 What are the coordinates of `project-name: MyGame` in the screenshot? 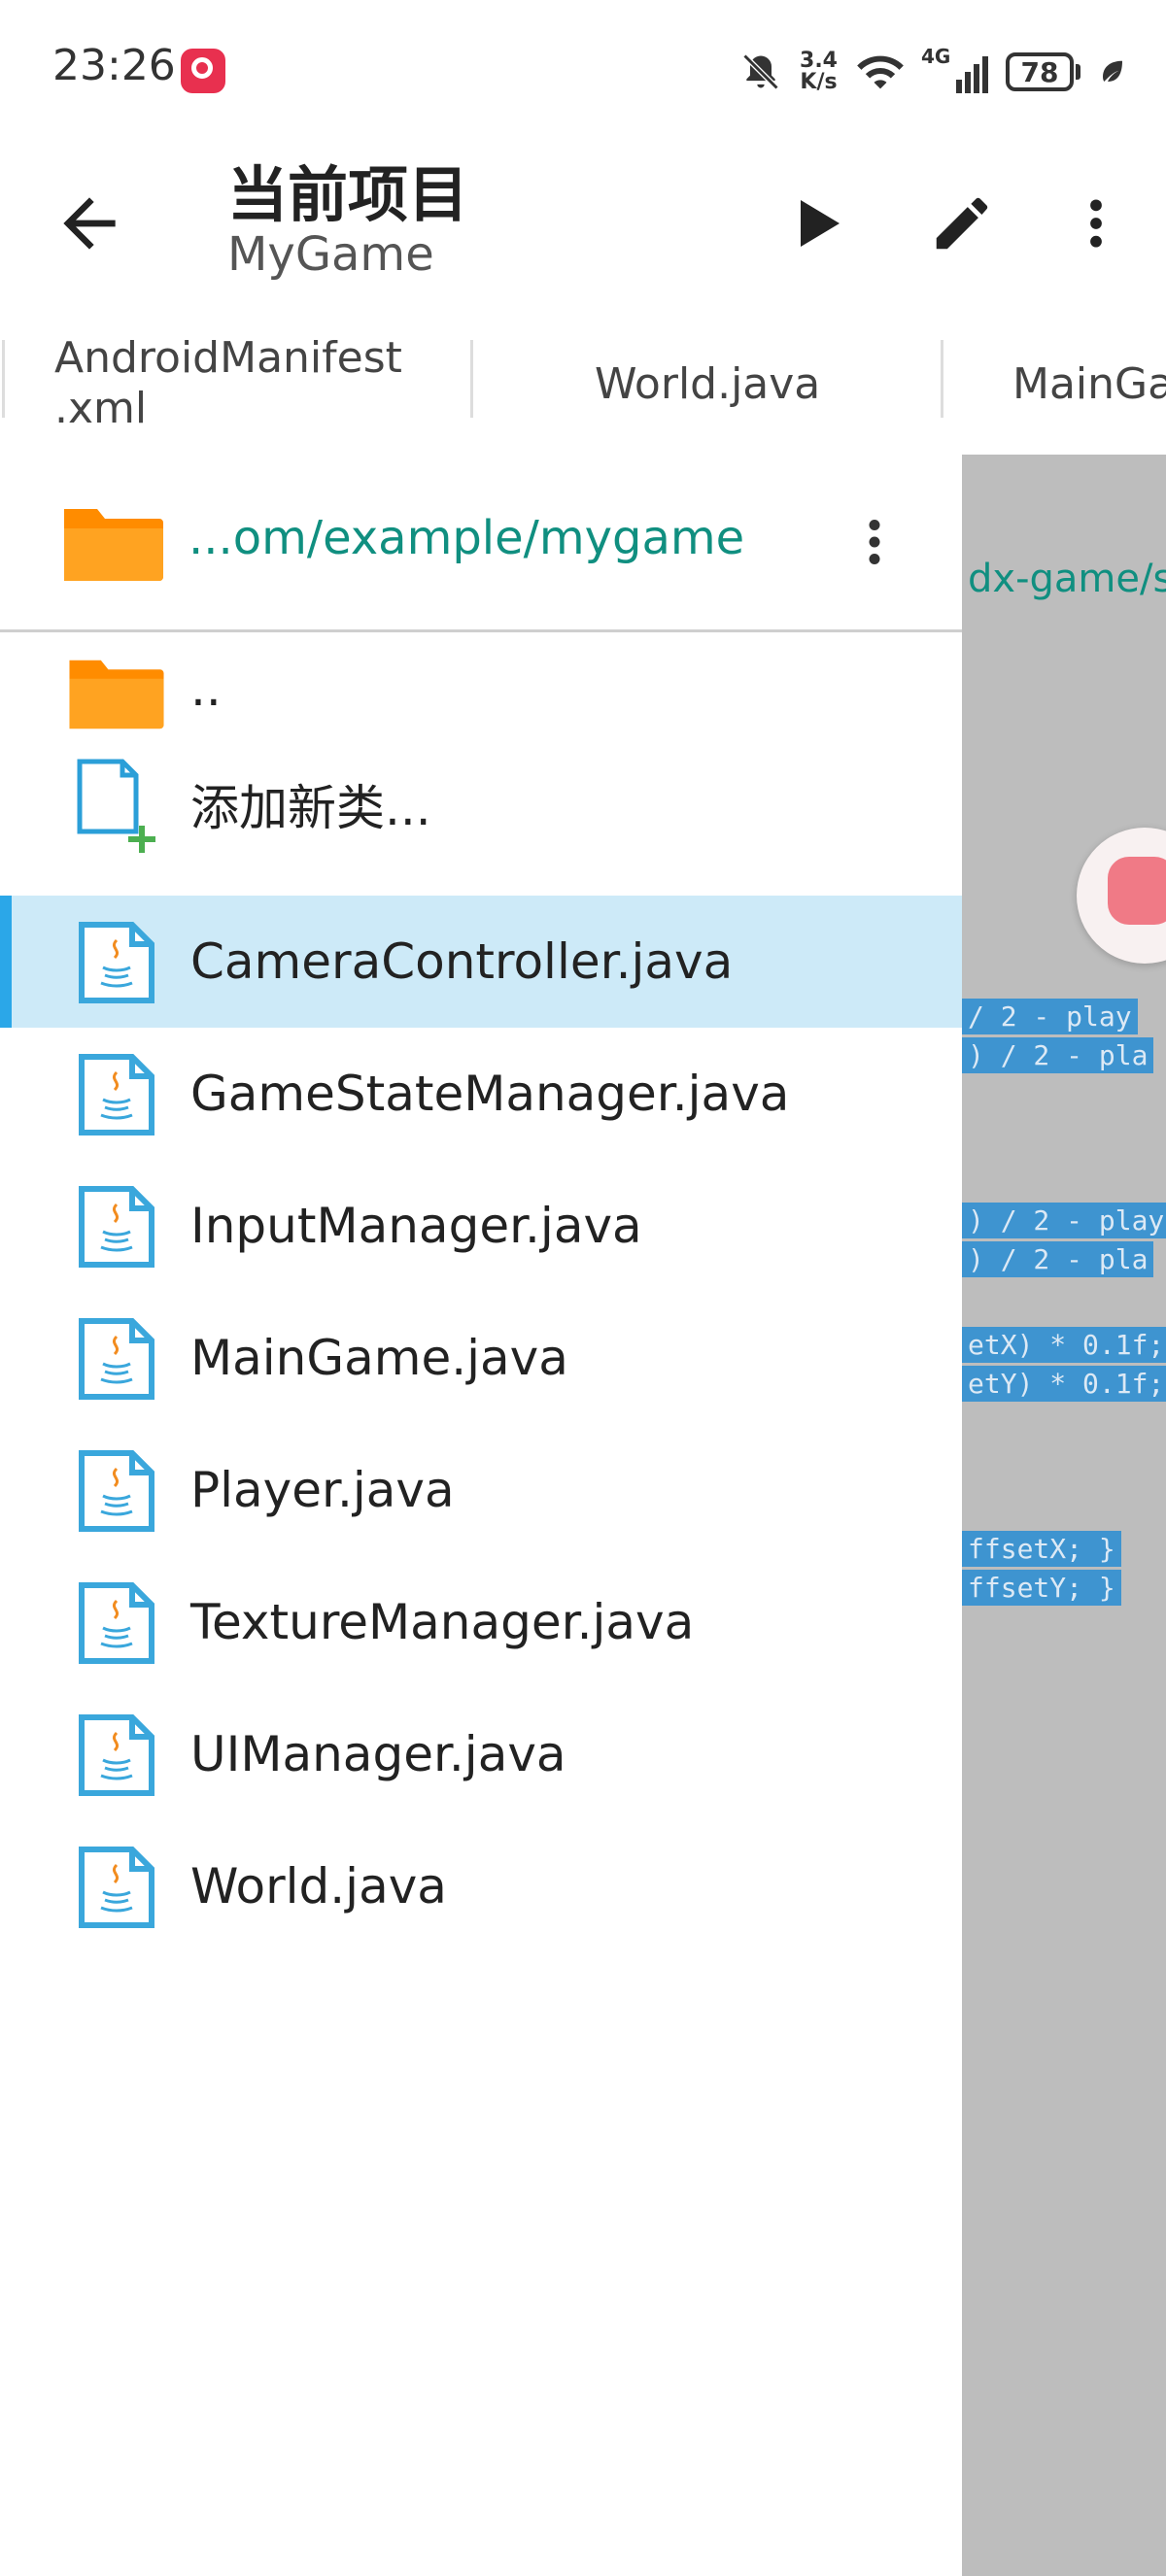 It's located at (330, 254).